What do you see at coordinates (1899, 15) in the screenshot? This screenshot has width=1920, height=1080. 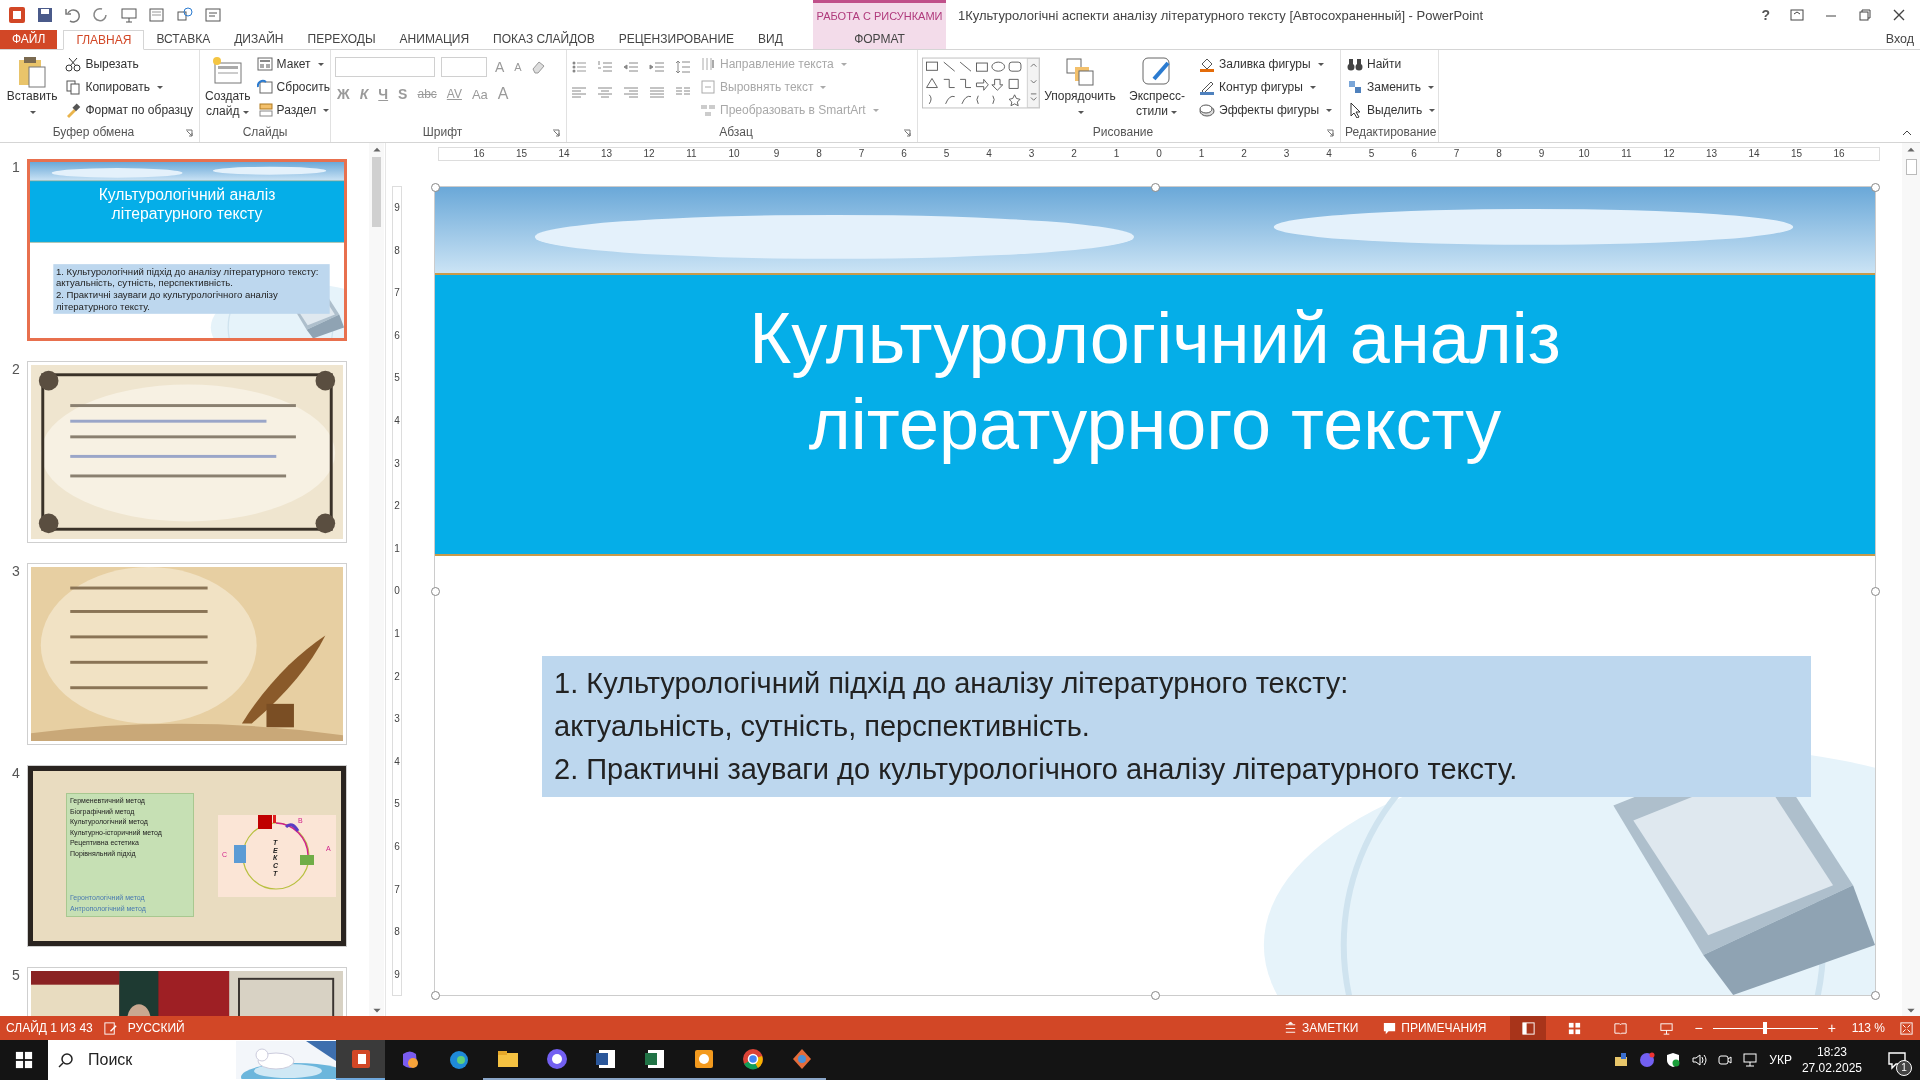 I see `close-icon` at bounding box center [1899, 15].